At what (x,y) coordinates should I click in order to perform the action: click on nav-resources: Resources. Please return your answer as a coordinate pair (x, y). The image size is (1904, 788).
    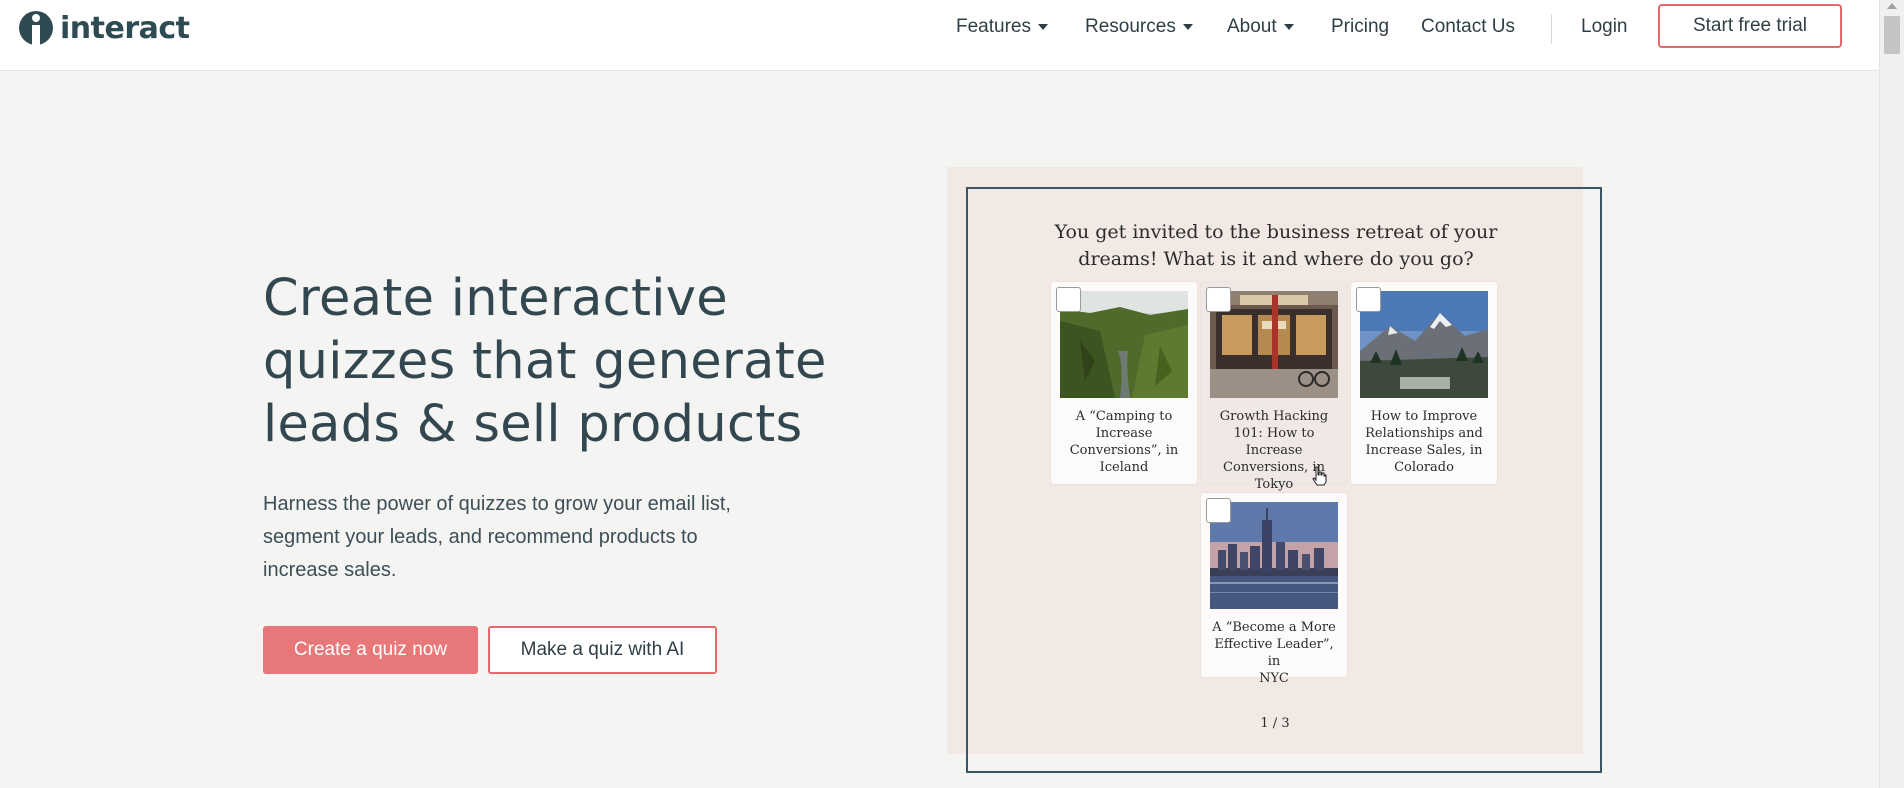
    Looking at the image, I should click on (1139, 27).